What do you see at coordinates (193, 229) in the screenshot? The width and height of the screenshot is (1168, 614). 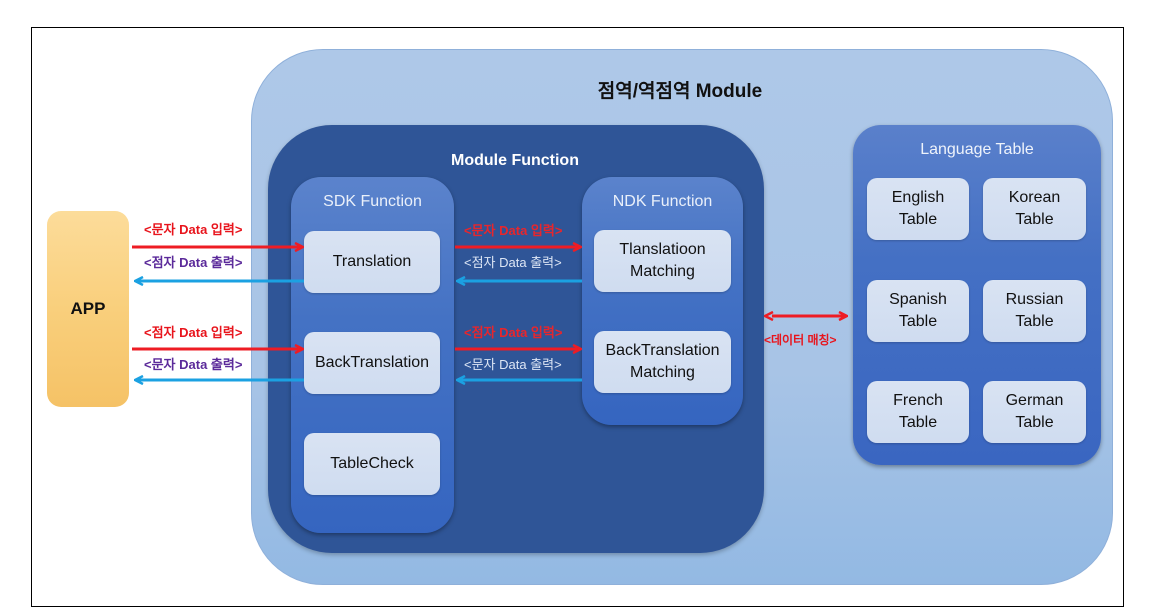 I see `app-sdk-input1-label: <문자 Data 입력>` at bounding box center [193, 229].